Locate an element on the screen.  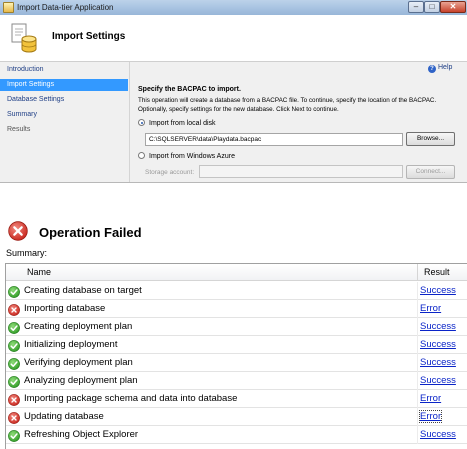
grid-header: Name Result is located at coordinates (236, 272).